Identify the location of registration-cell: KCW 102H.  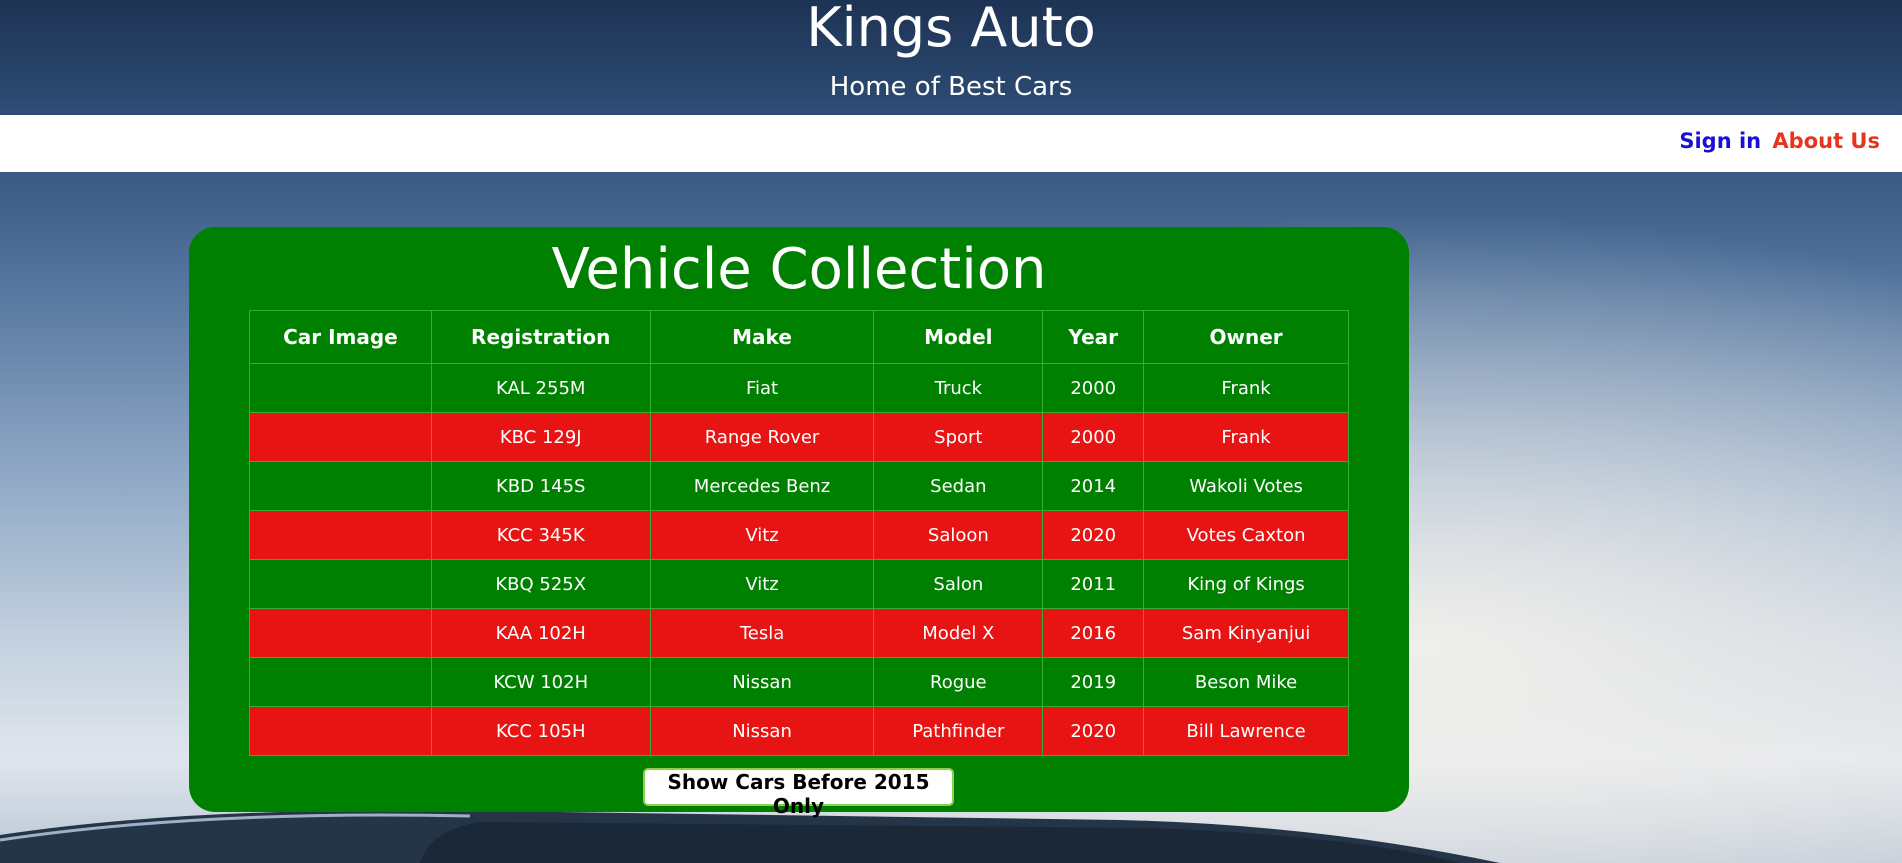
(540, 682).